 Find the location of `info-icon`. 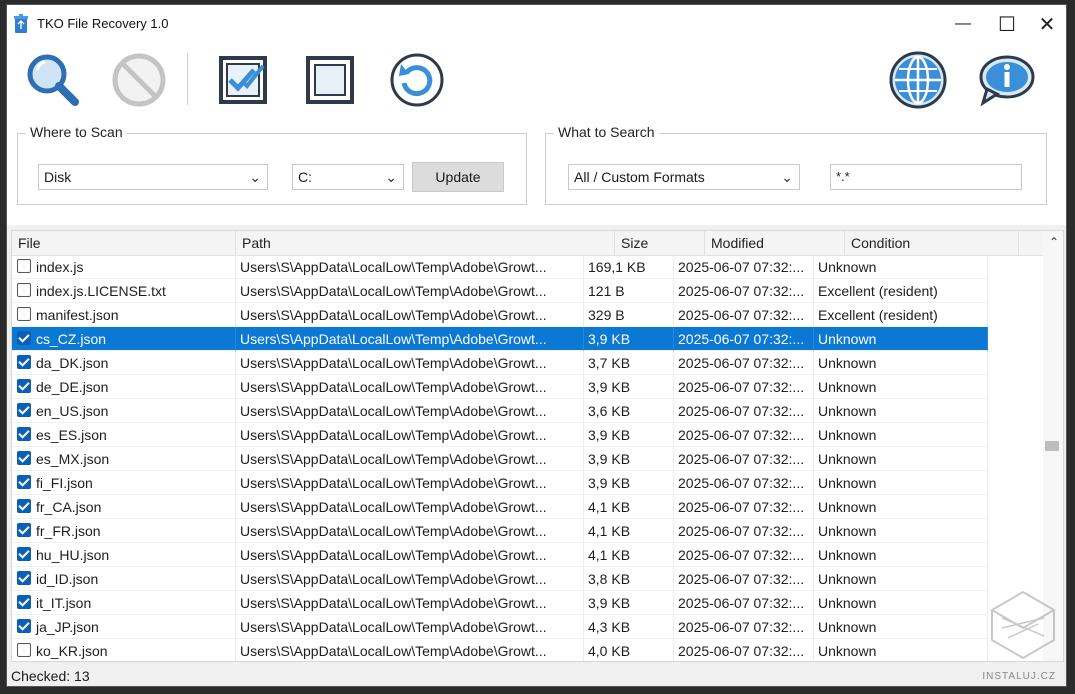

info-icon is located at coordinates (1007, 81).